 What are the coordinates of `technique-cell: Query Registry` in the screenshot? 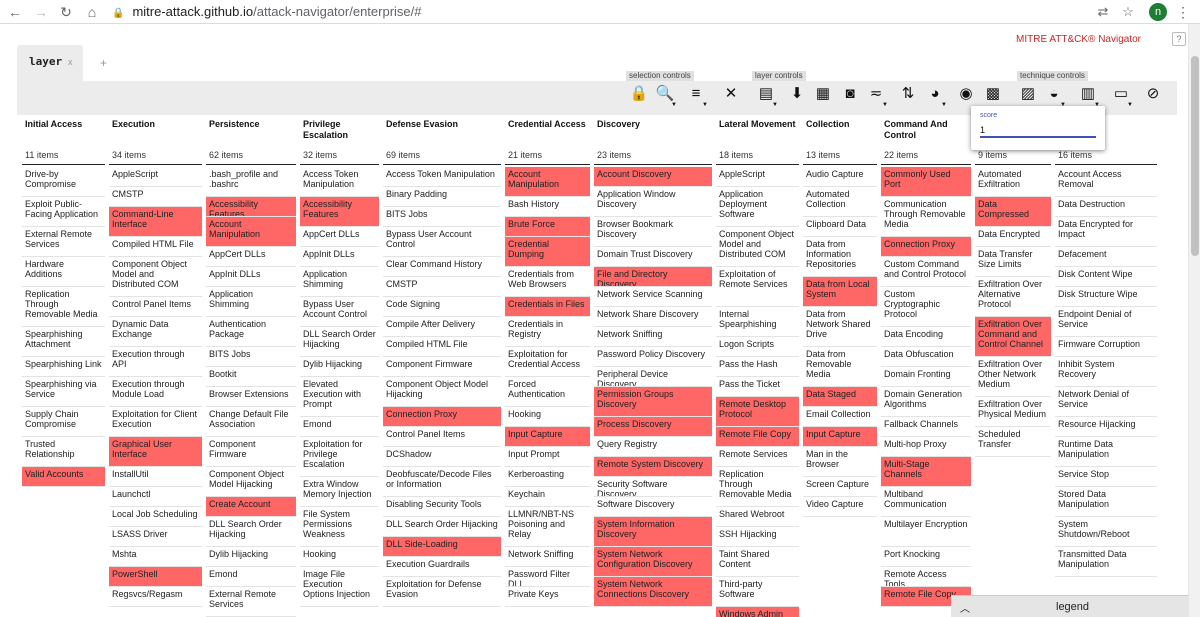 It's located at (653, 447).